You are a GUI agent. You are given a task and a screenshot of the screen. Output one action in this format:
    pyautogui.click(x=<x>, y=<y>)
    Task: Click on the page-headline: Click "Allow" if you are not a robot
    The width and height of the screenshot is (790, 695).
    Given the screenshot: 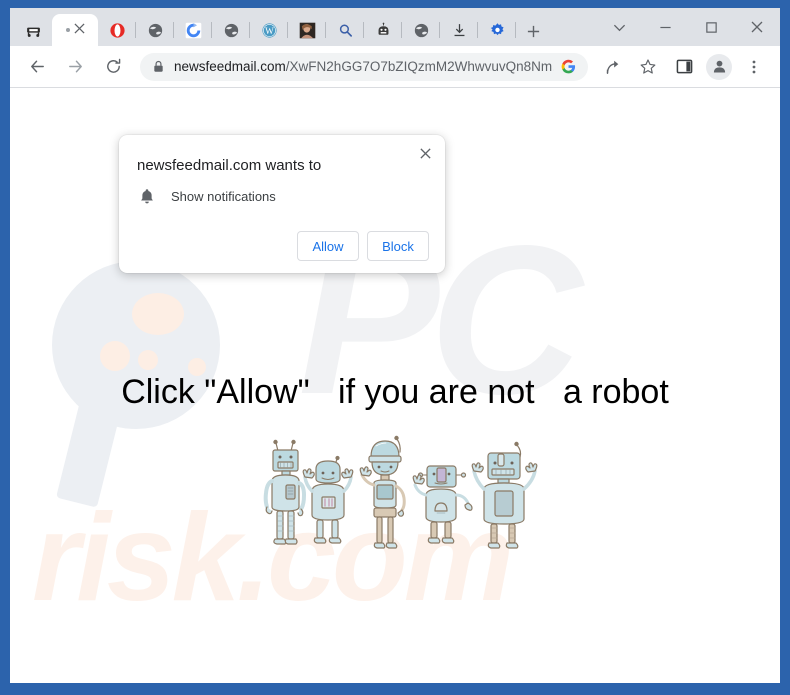 What is the action you would take?
    pyautogui.click(x=395, y=392)
    